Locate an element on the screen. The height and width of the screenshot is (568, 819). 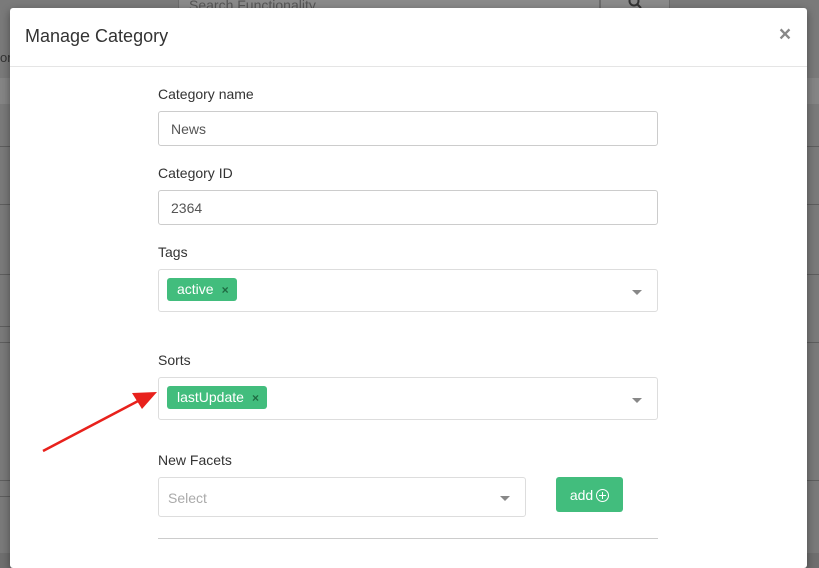
select-placeholder: Select is located at coordinates (187, 498).